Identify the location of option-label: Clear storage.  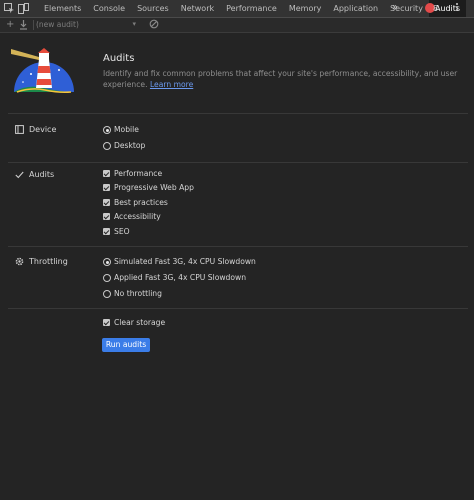
(140, 322).